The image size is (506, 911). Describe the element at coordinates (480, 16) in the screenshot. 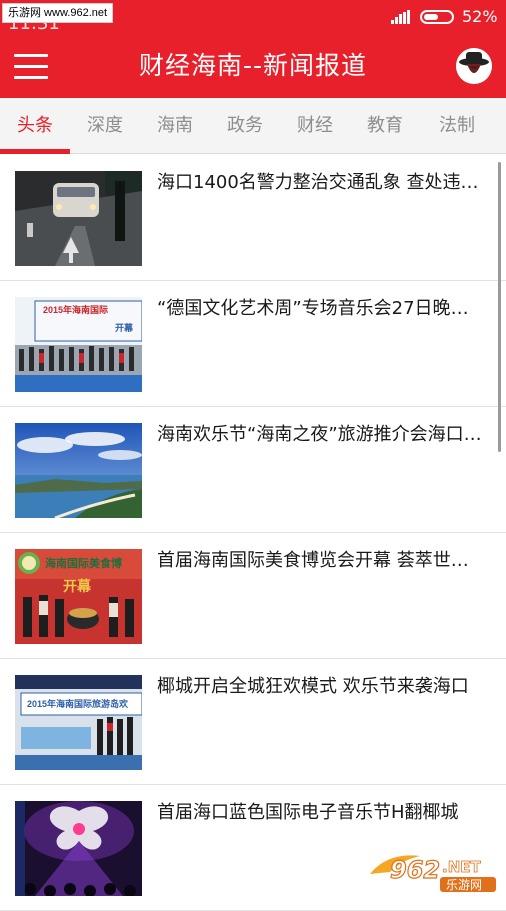

I see `battery-percent: 52%` at that location.